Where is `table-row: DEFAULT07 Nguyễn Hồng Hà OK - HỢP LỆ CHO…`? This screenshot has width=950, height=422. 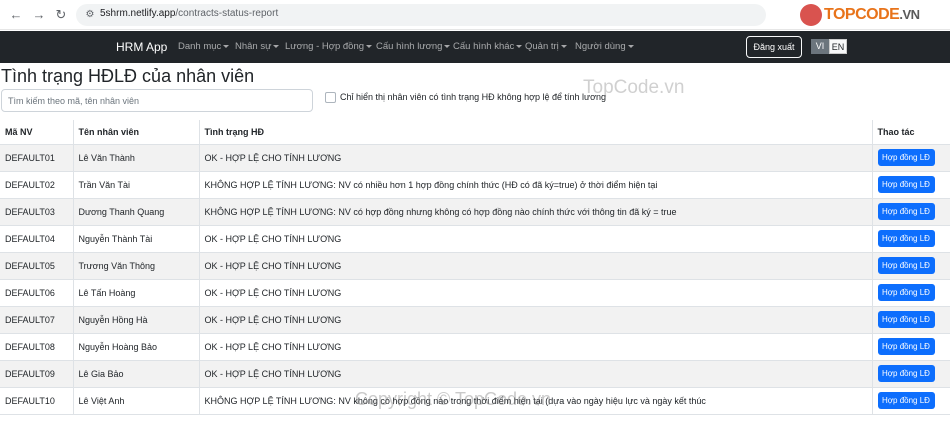 table-row: DEFAULT07 Nguyễn Hồng Hà OK - HỢP LỆ CHO… is located at coordinates (475, 320).